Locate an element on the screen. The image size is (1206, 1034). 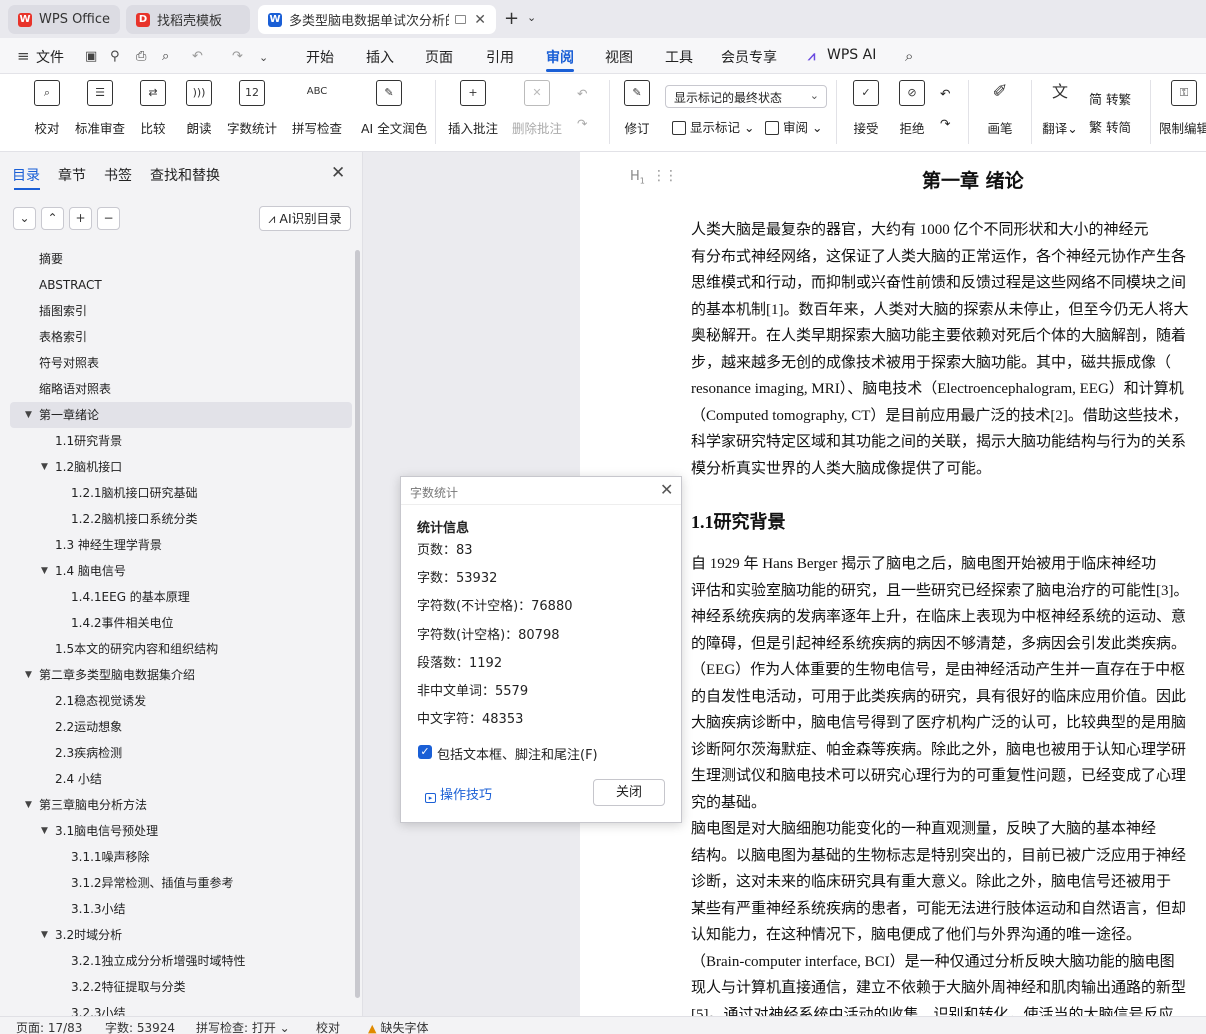
toc-item: 1.5本文的研究内容和组织结构 is located at coordinates (181, 649).